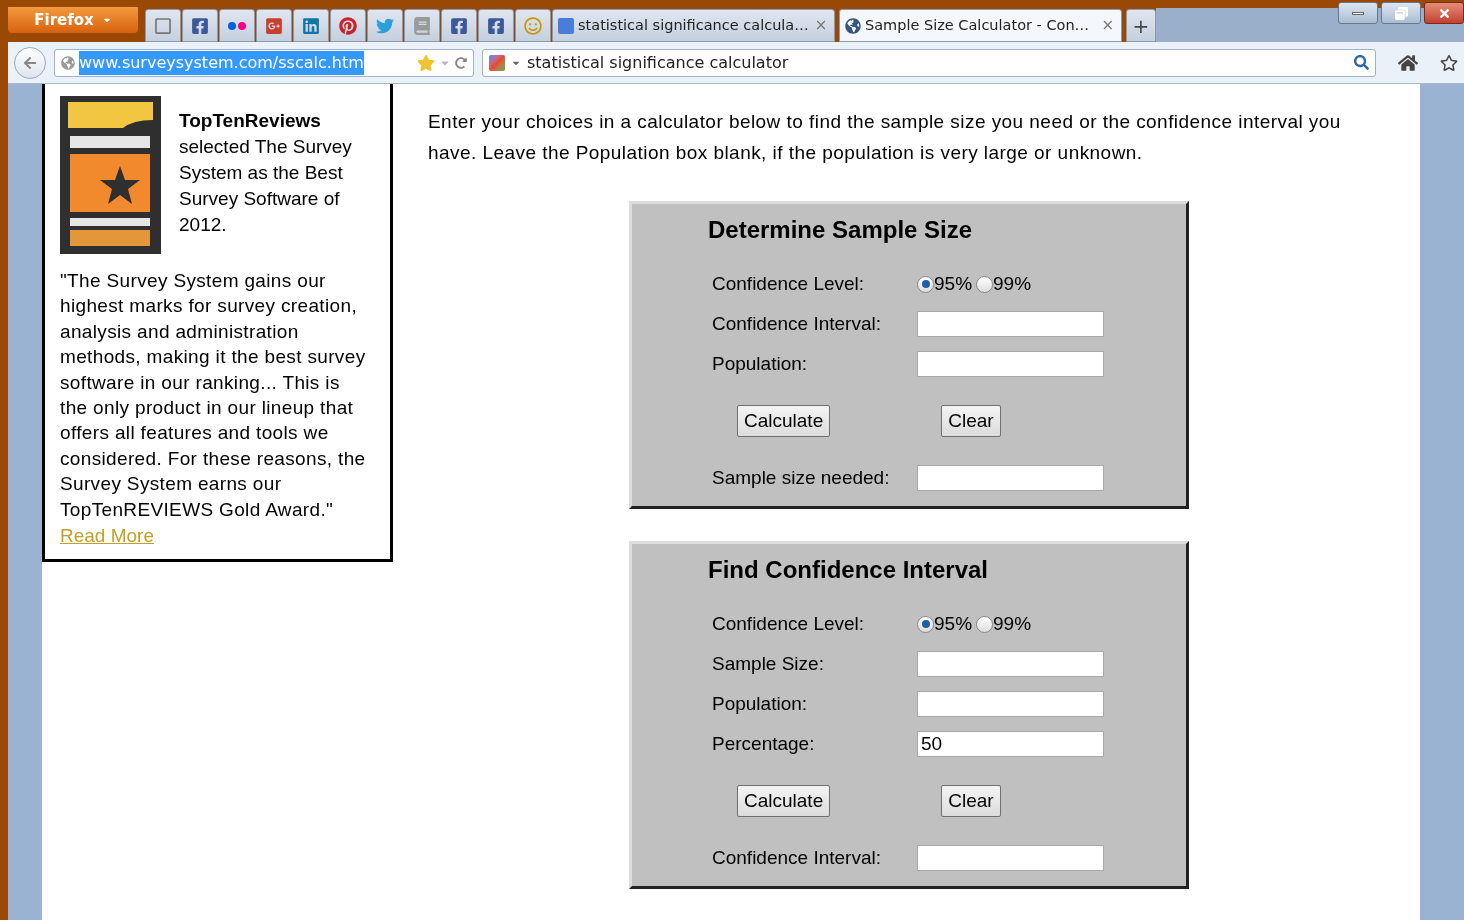 This screenshot has width=1464, height=920. I want to click on browser-tab: statistical significance calcula… ×, so click(693, 25).